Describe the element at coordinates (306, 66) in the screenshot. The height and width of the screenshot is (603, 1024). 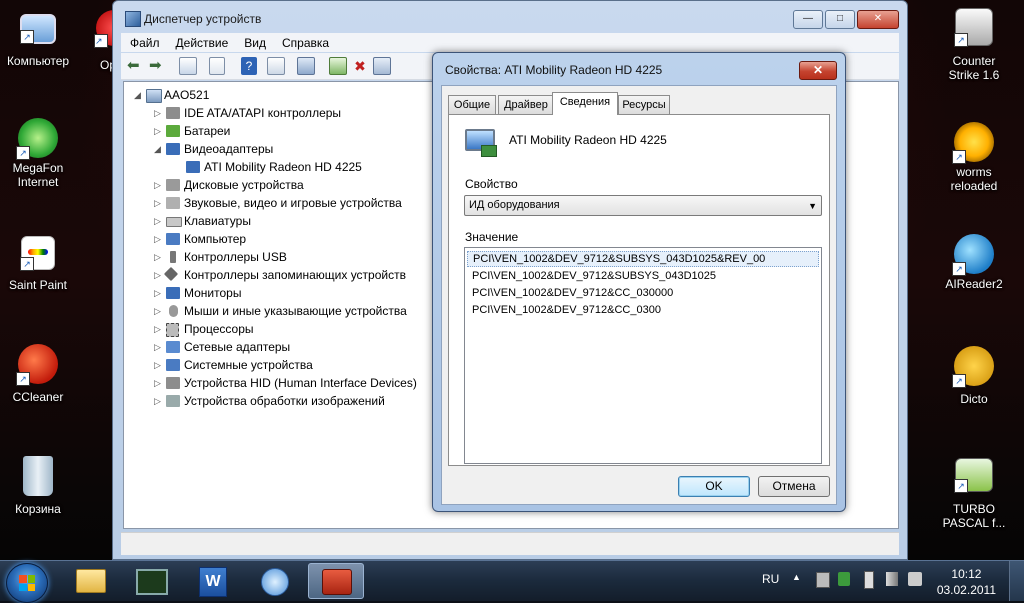
I see `scan-hardware-icon` at that location.